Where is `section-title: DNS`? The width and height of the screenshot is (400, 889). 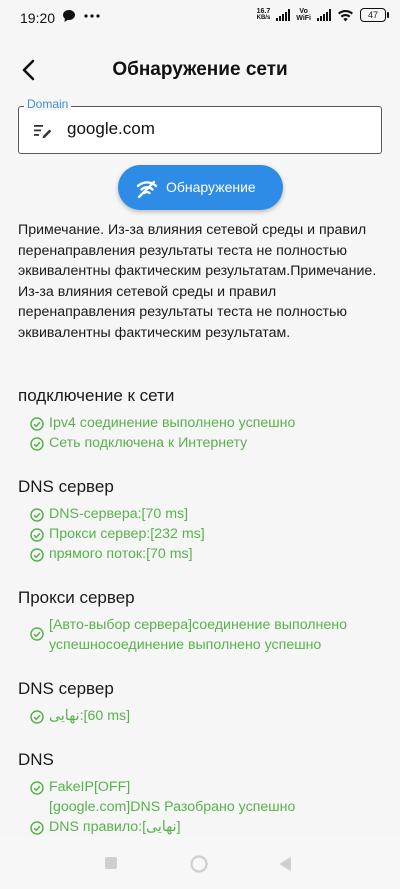
section-title: DNS is located at coordinates (36, 759).